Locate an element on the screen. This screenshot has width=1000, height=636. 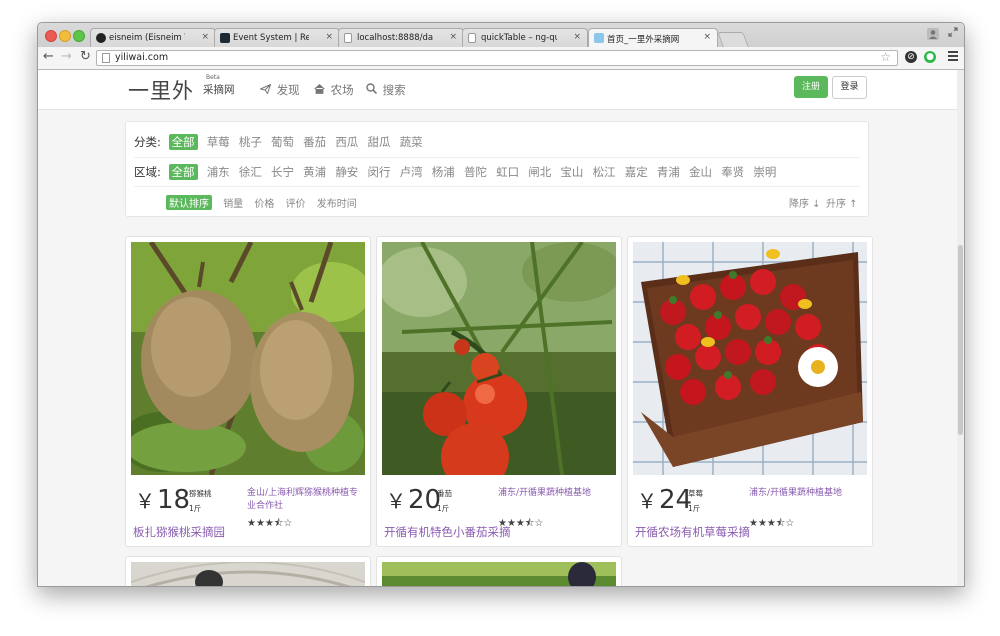
region-option: 奉贤 is located at coordinates (732, 172).